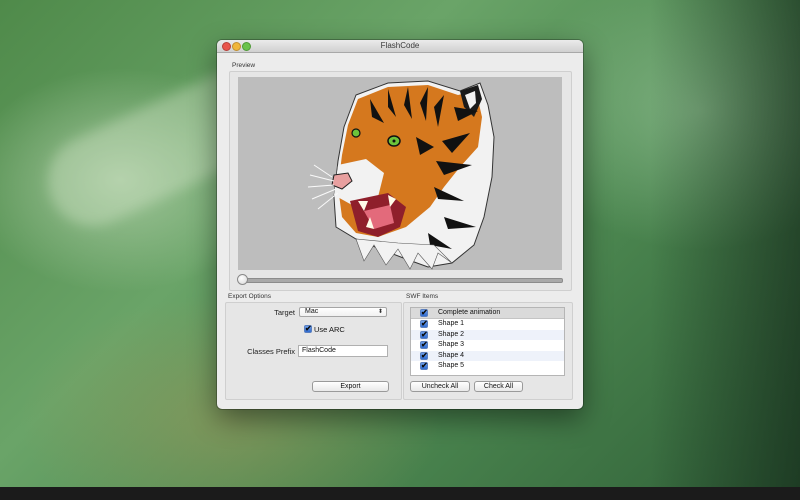 The height and width of the screenshot is (500, 800). What do you see at coordinates (487, 324) in the screenshot?
I see `list-item: ✔ Shape 1` at bounding box center [487, 324].